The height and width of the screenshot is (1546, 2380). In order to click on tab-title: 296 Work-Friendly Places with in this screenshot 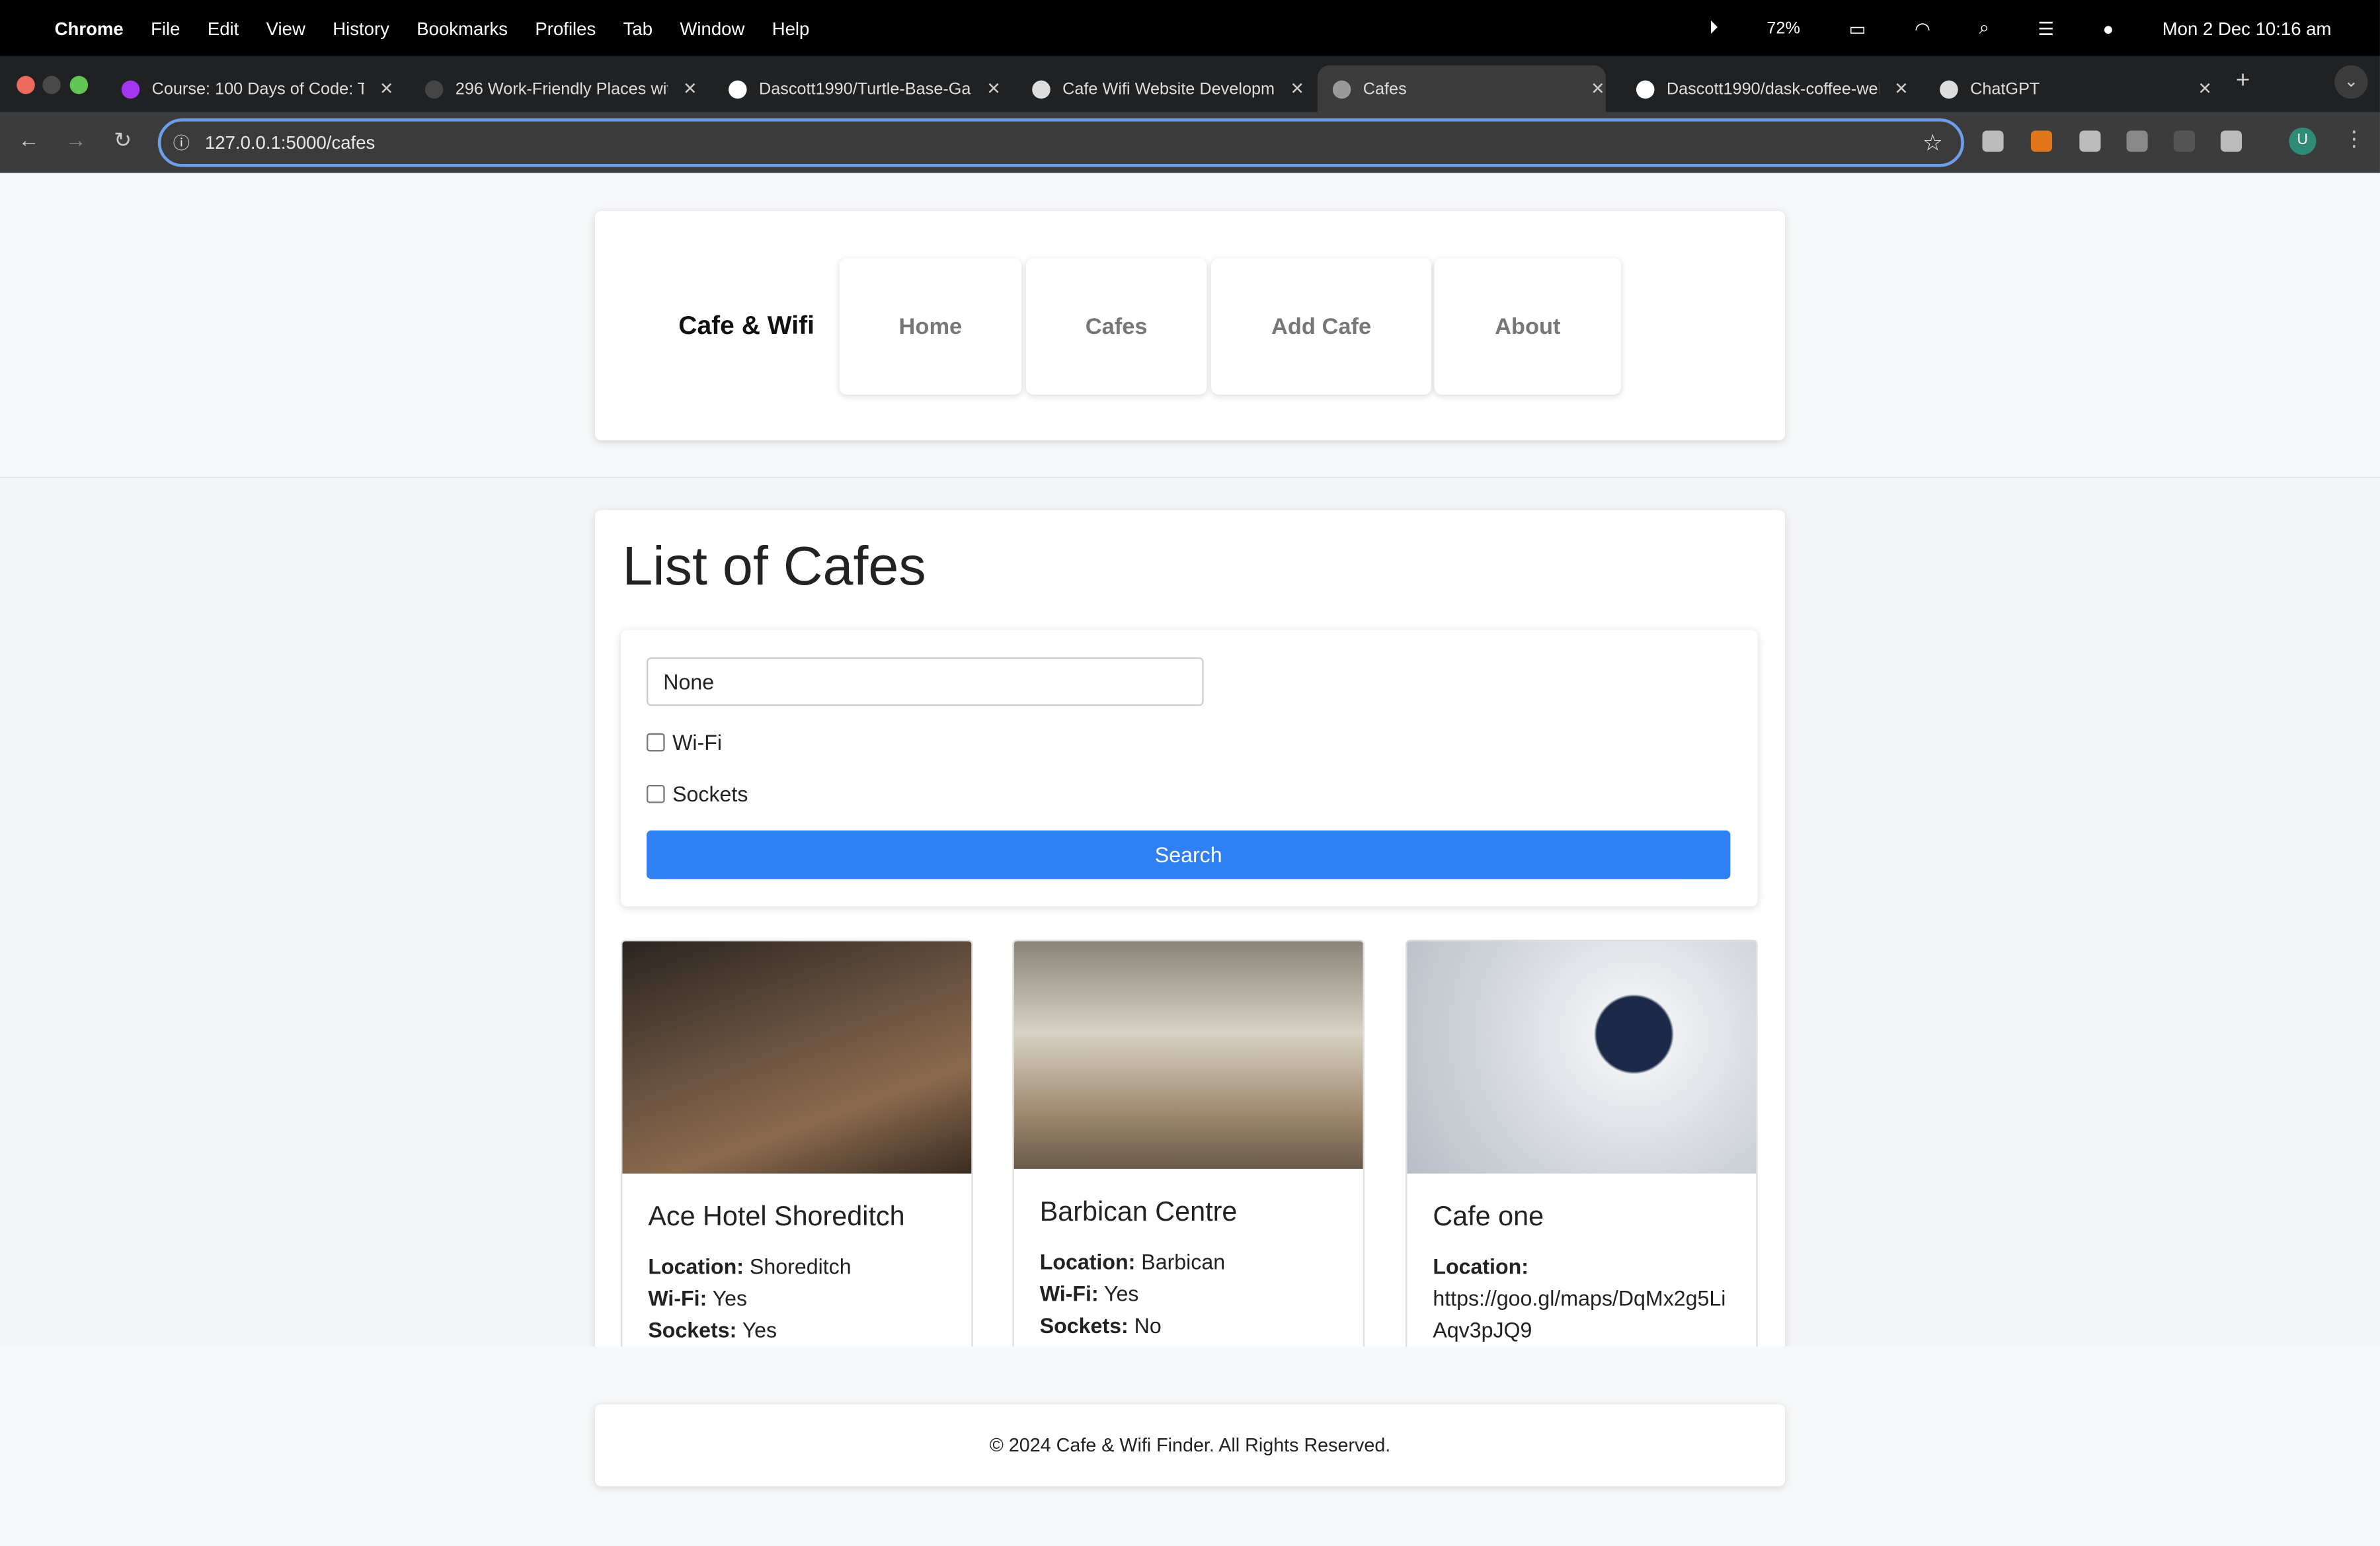, I will do `click(561, 89)`.